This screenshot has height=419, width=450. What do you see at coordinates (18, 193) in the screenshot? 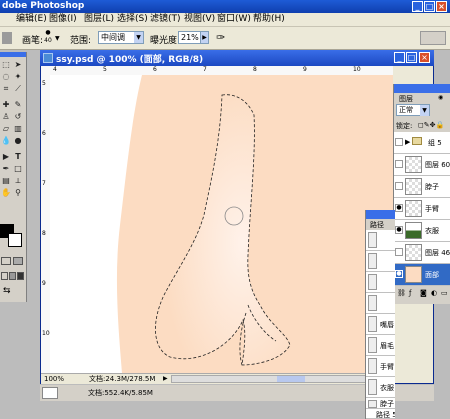
I see `zoom-tool-icon: ⚲` at bounding box center [18, 193].